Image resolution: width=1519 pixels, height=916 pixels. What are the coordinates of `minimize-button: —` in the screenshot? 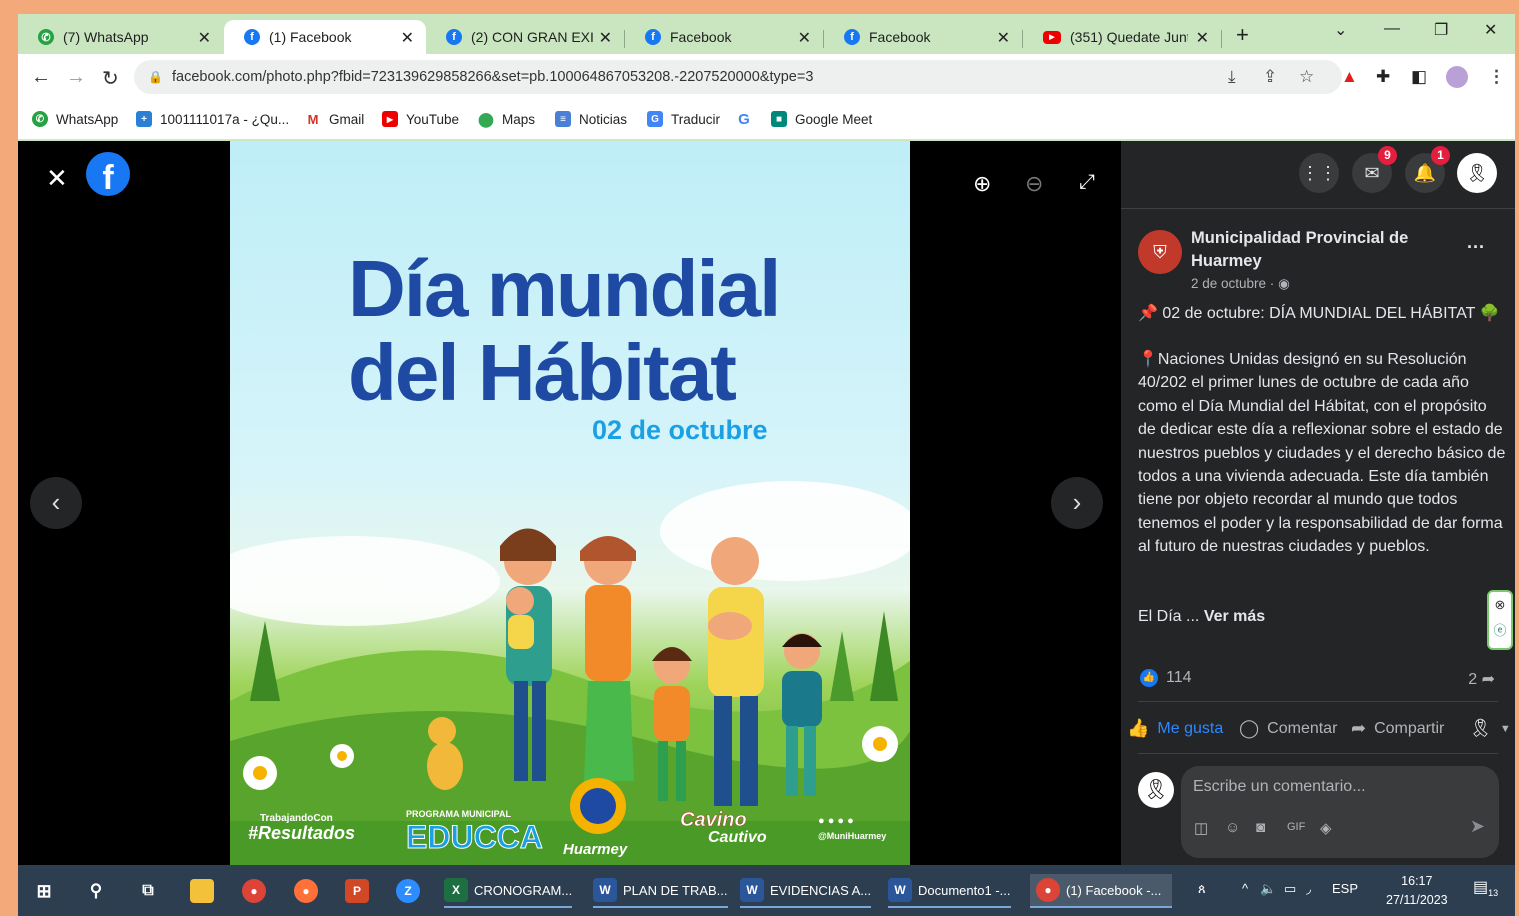 It's located at (1392, 29).